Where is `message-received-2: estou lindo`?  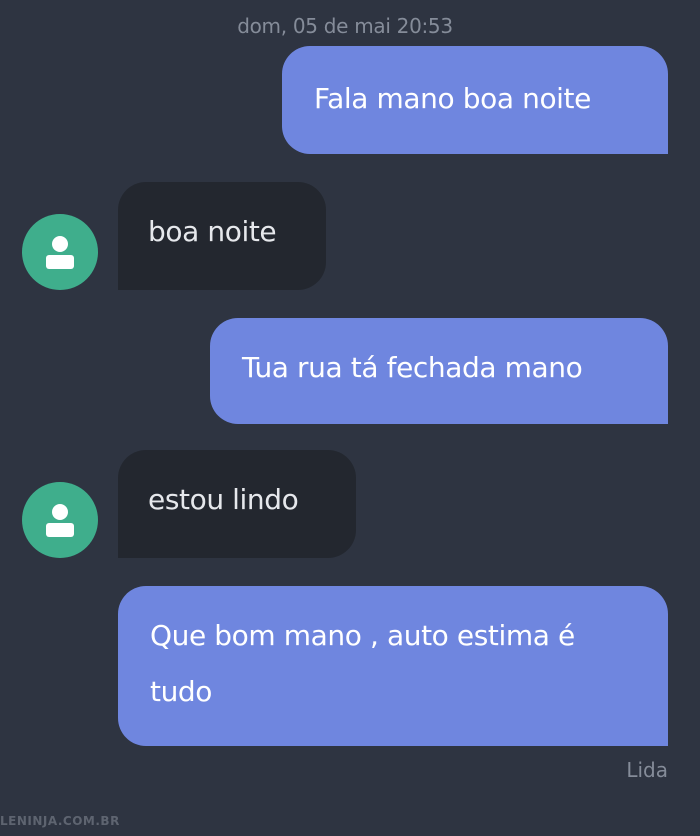 message-received-2: estou lindo is located at coordinates (237, 504).